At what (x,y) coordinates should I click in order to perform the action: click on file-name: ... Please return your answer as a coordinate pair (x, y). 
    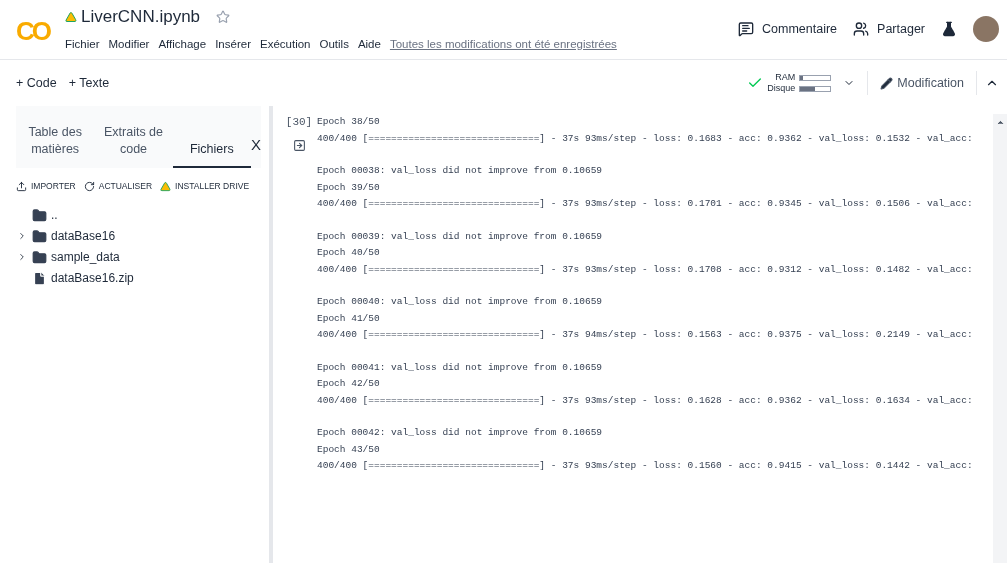
    Looking at the image, I should click on (54, 215).